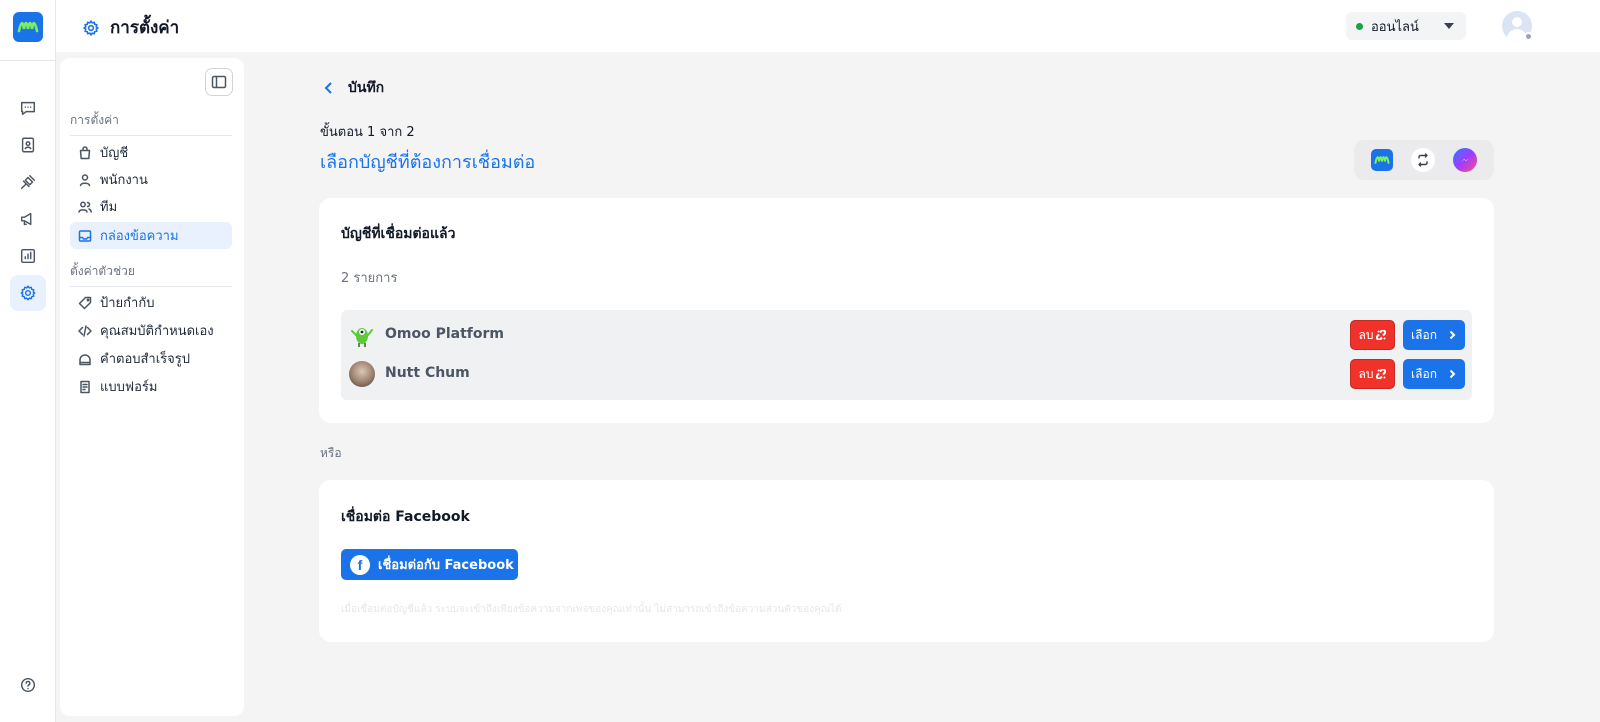 Image resolution: width=1600 pixels, height=722 pixels. Describe the element at coordinates (151, 206) in the screenshot. I see `sidebar-item-team: ทีม` at that location.